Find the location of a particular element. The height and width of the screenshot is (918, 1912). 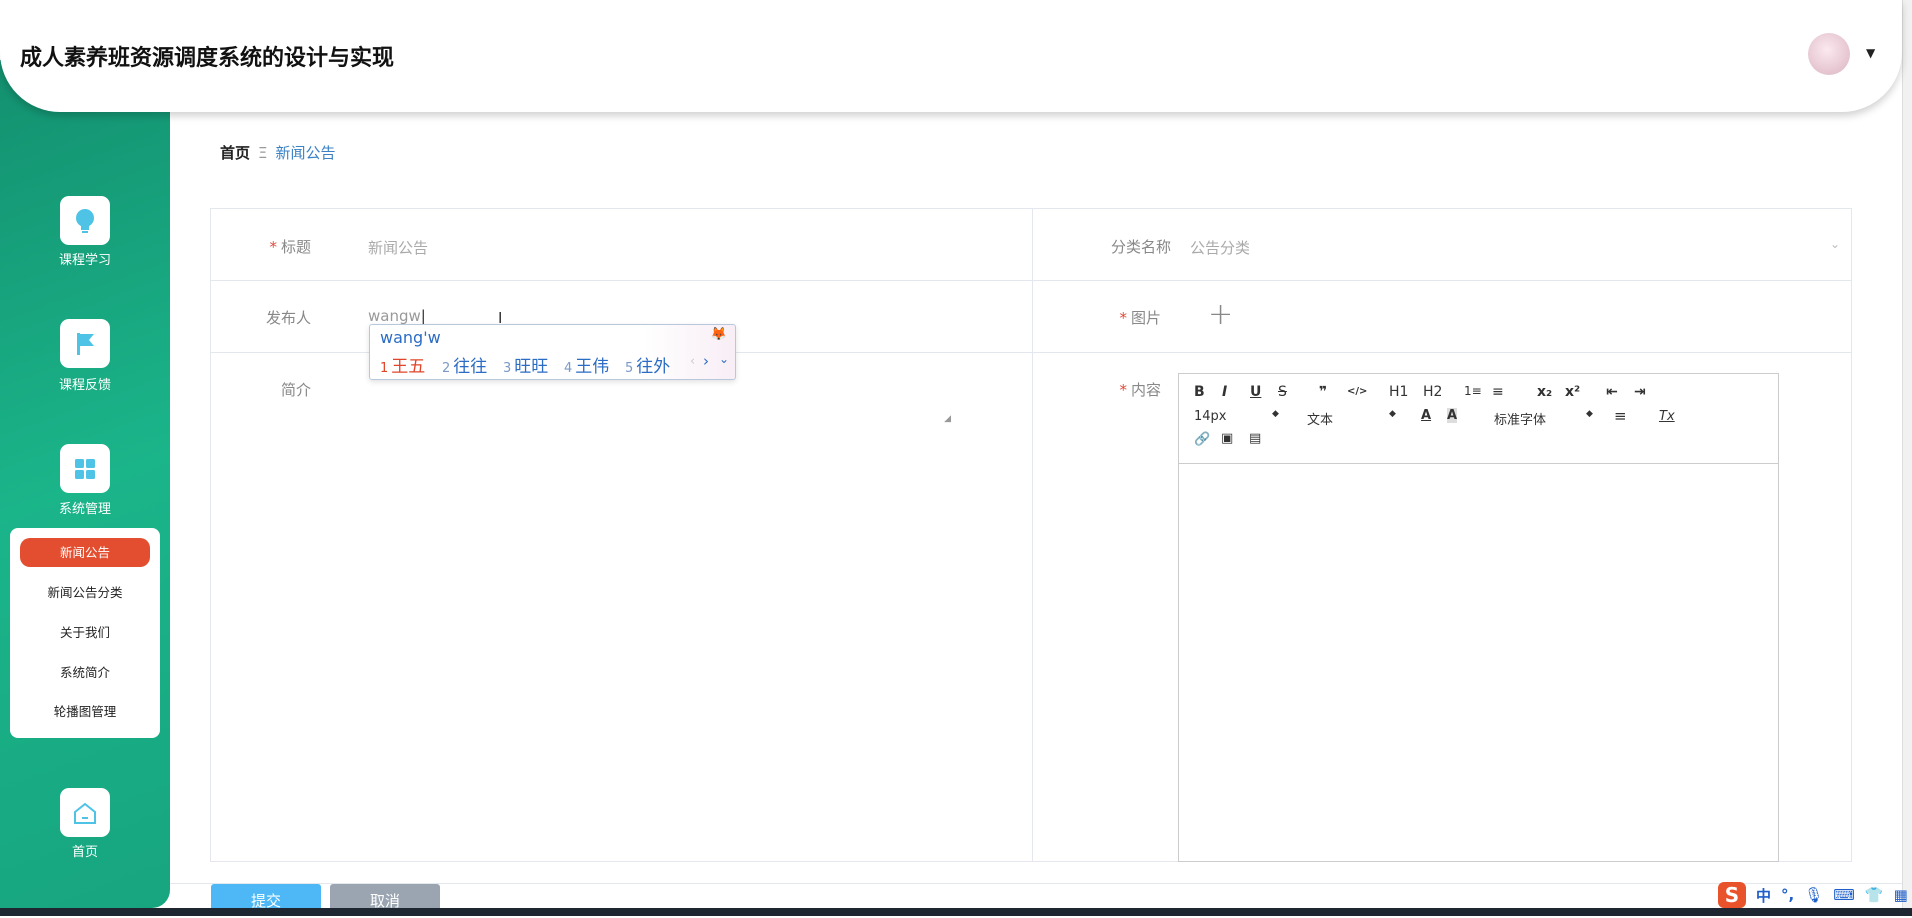

sidebar-item-home is located at coordinates (85, 812).